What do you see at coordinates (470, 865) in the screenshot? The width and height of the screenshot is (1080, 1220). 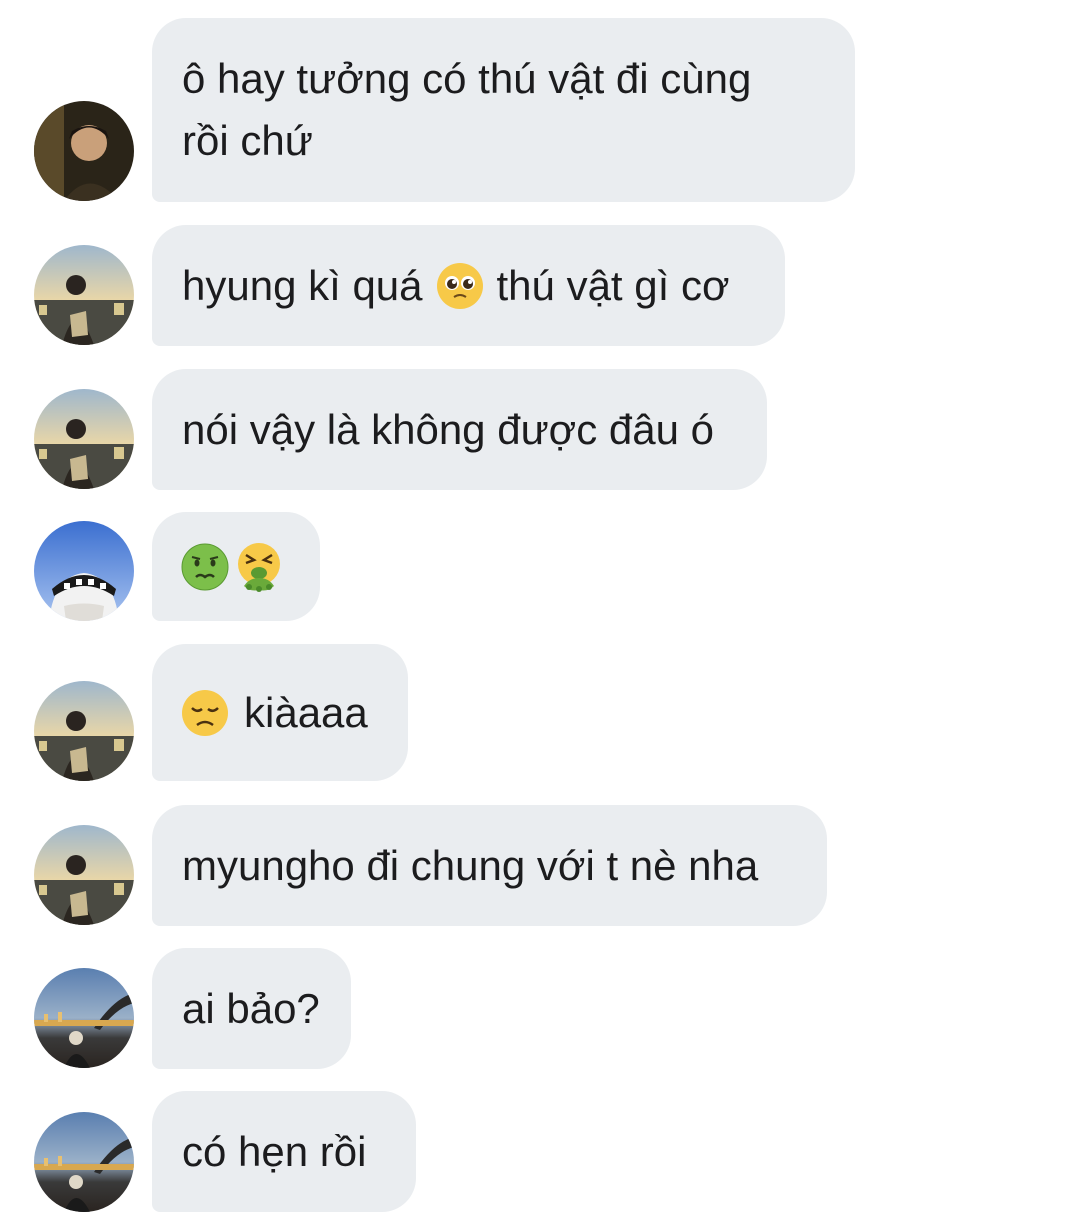 I see `message-text: myungho đi chung với t nè nha` at bounding box center [470, 865].